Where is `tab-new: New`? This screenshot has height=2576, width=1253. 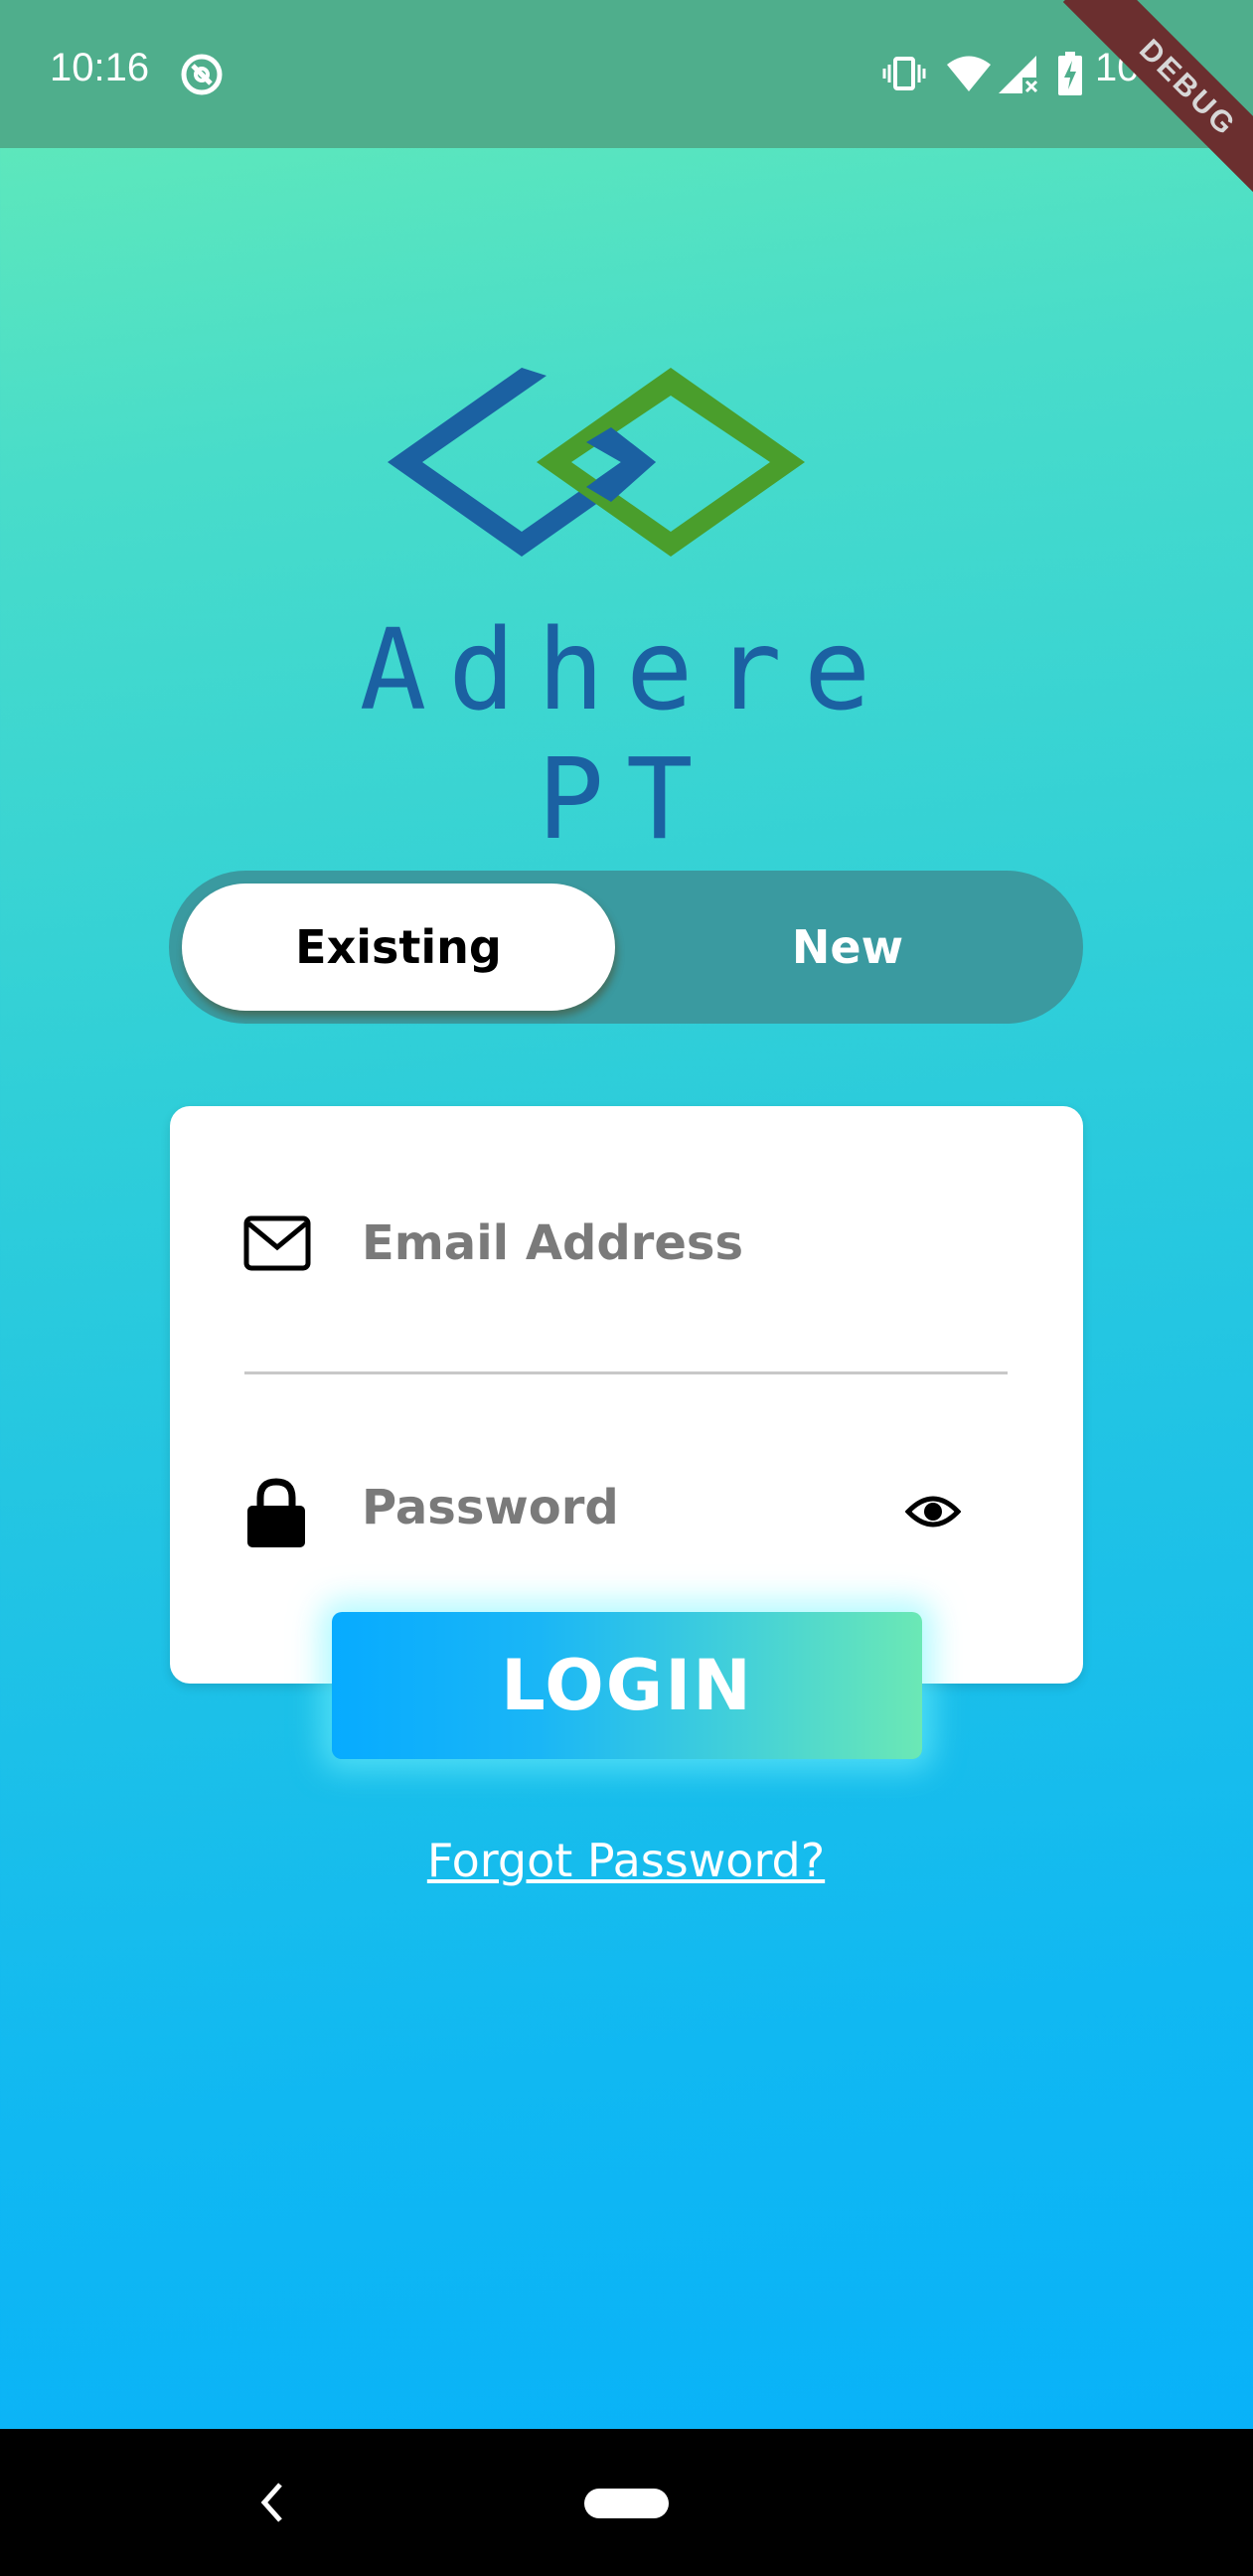
tab-new: New is located at coordinates (848, 947).